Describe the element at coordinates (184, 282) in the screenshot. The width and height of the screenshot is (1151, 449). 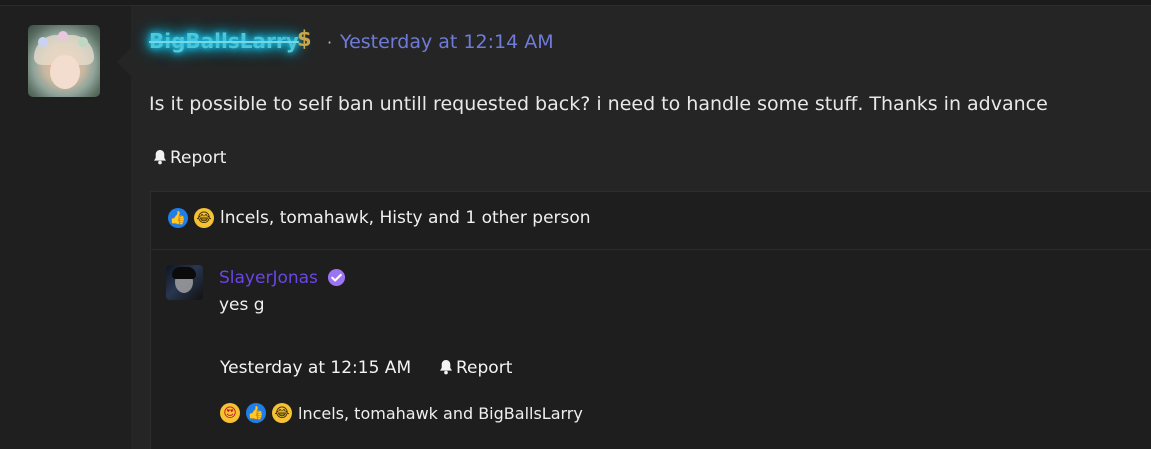
I see `reply-avatar` at that location.